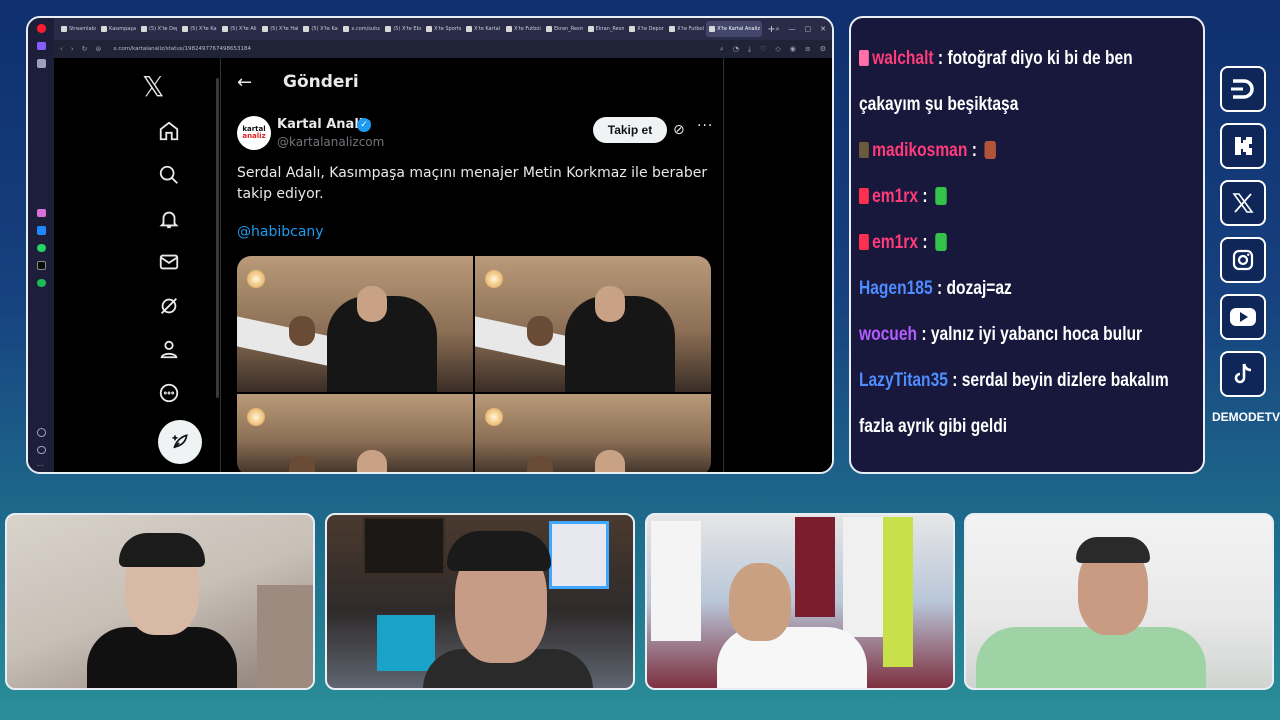 This screenshot has height=720, width=1280. Describe the element at coordinates (823, 49) in the screenshot. I see `settings-icon: ⚙` at that location.